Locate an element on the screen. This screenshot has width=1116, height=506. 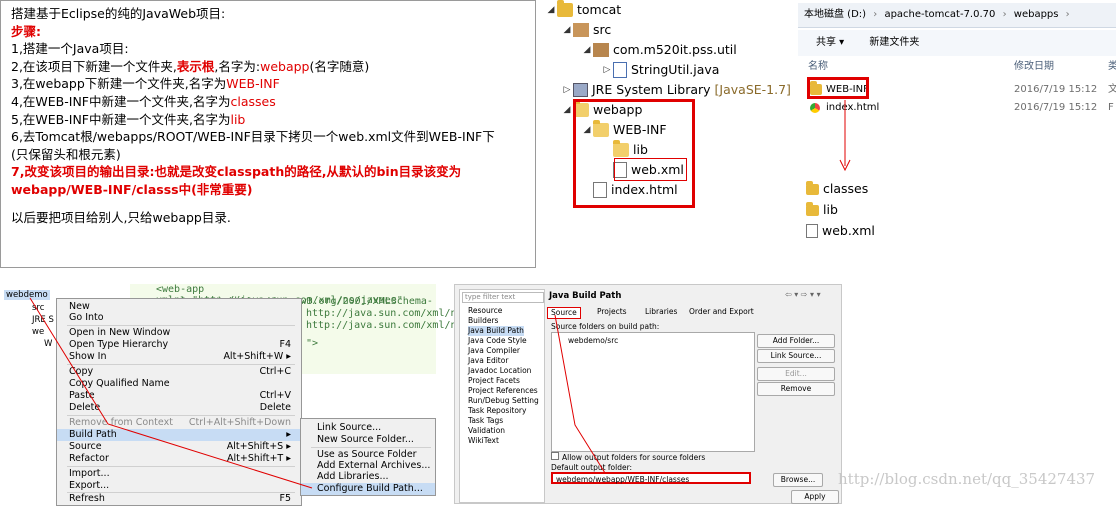
step-2-text: 2,在该项目下新建一个文件夹, is located at coordinates (94, 66).